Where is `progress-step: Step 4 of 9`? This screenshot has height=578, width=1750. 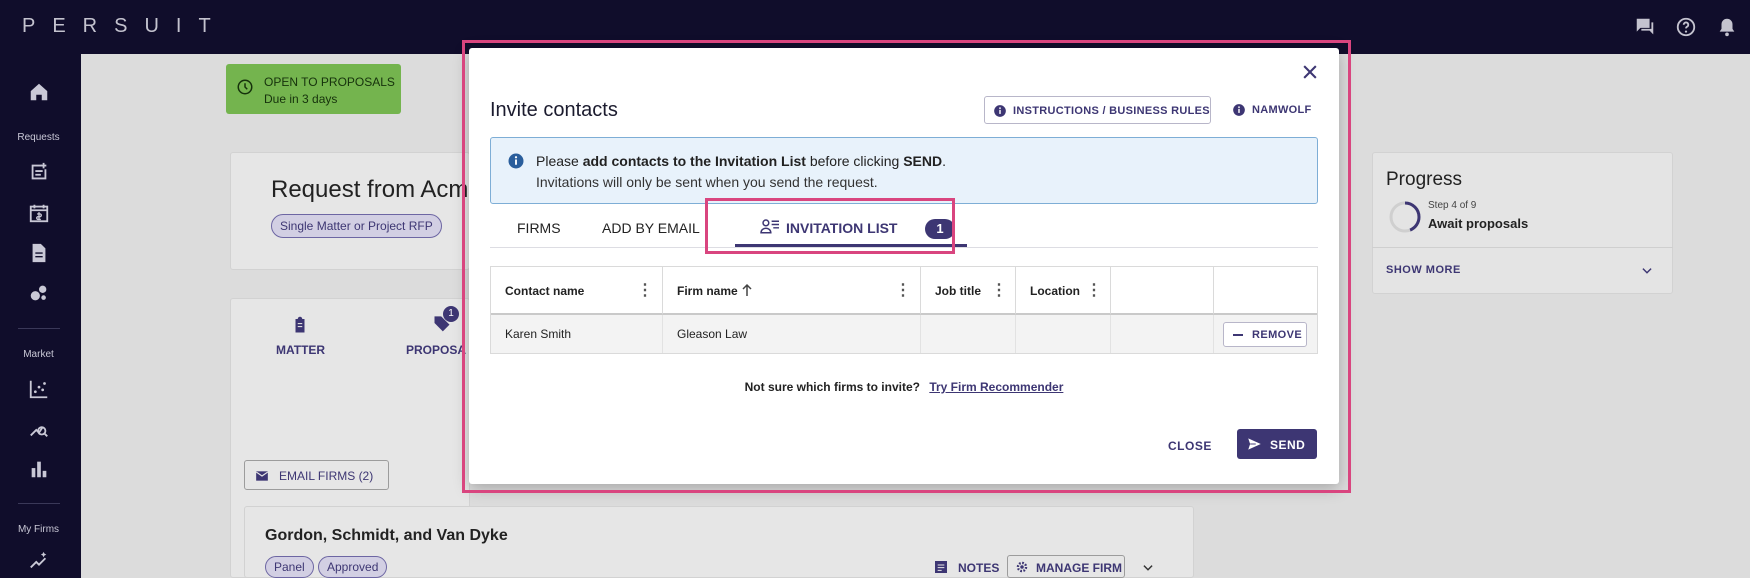 progress-step: Step 4 of 9 is located at coordinates (1452, 205).